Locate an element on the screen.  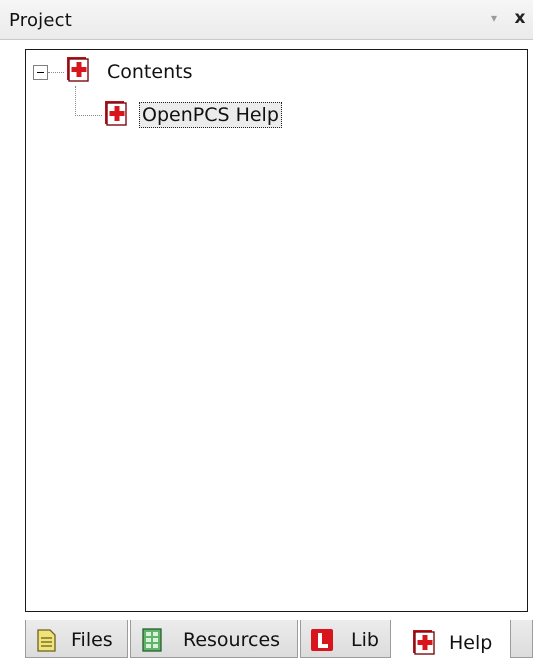
files-icon is located at coordinates (46, 640).